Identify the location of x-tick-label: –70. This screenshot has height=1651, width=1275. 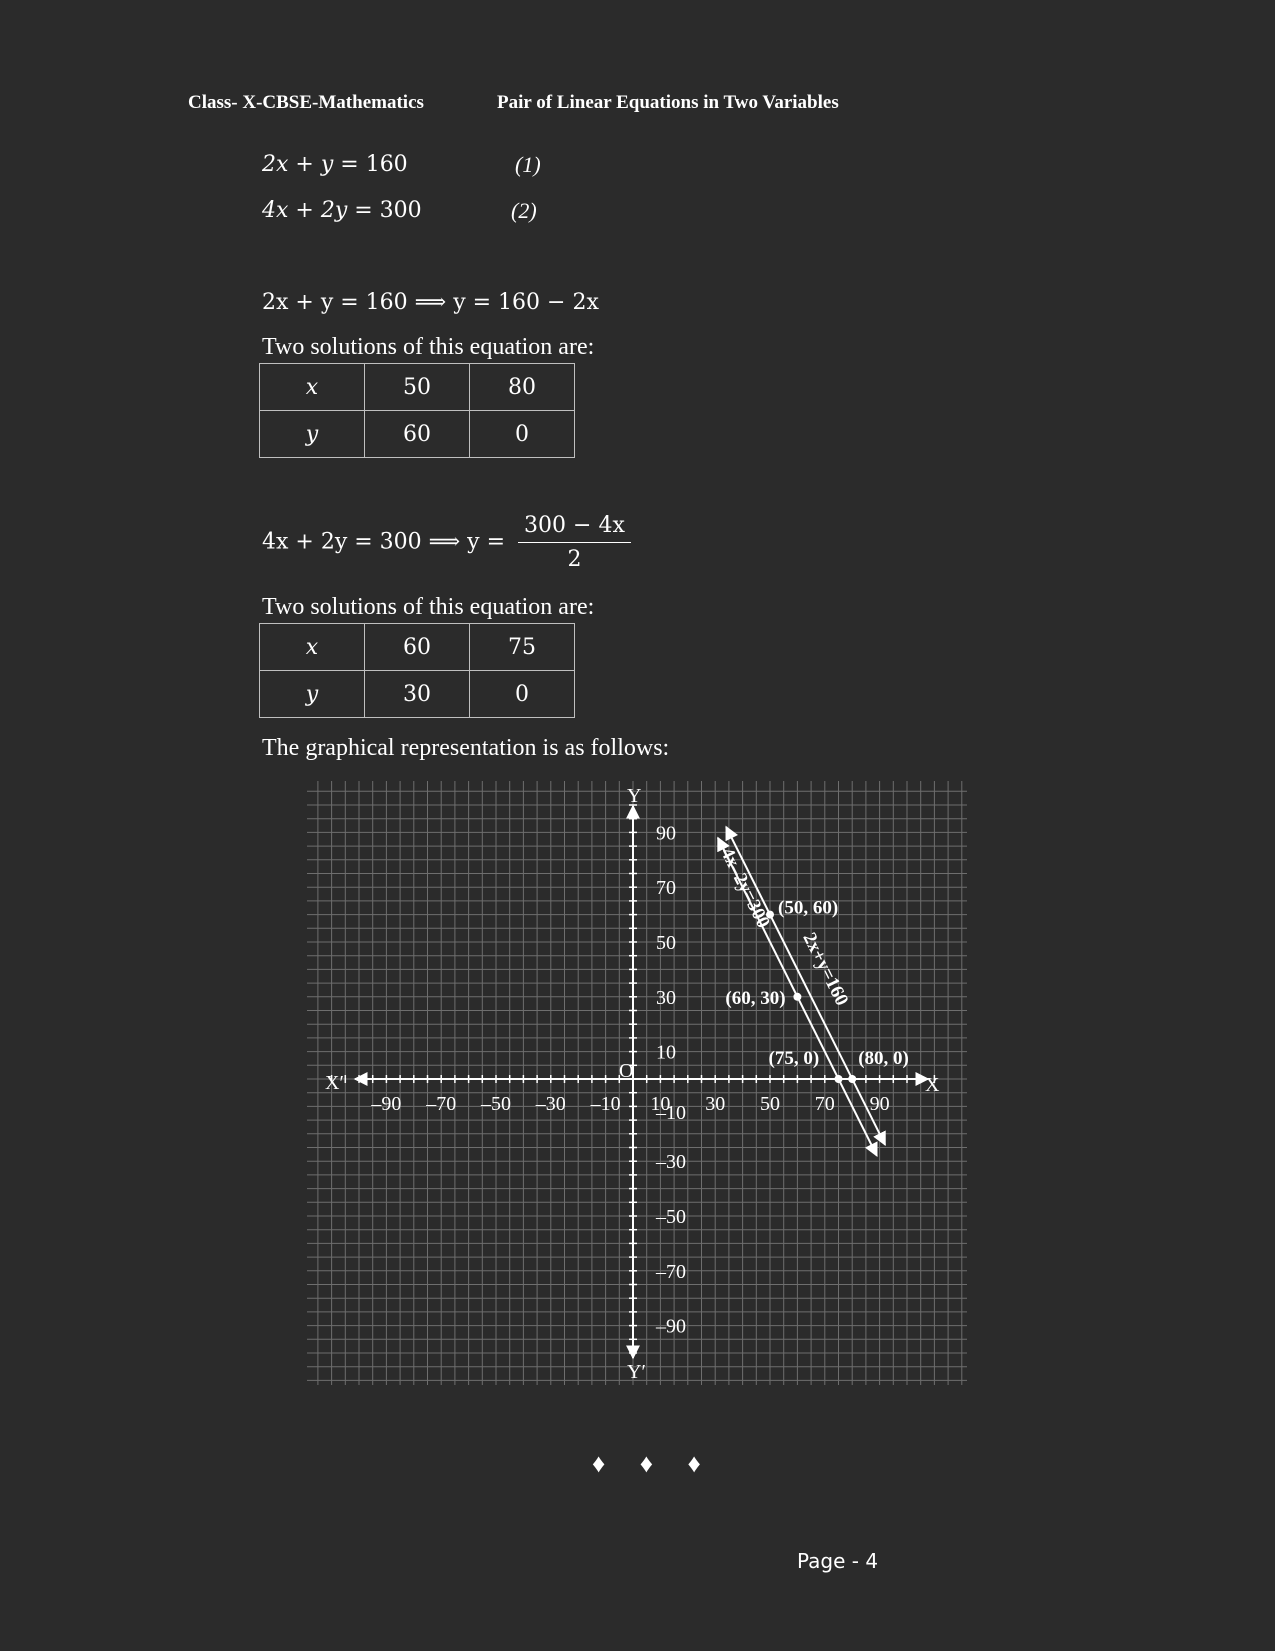
(440, 1104).